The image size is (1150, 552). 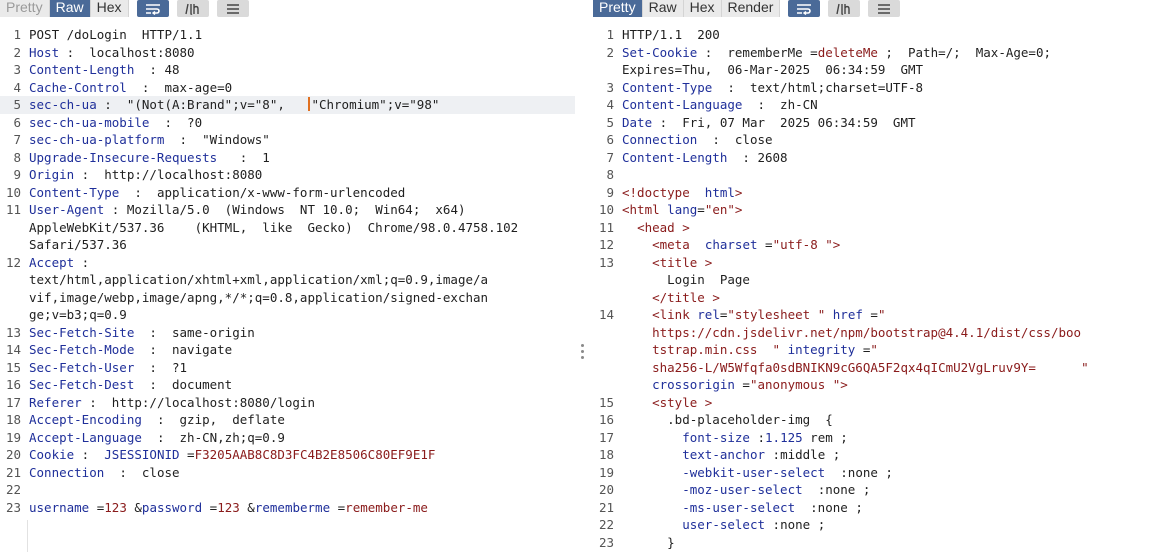 I want to click on response-tab-hex: Hex, so click(x=702, y=8).